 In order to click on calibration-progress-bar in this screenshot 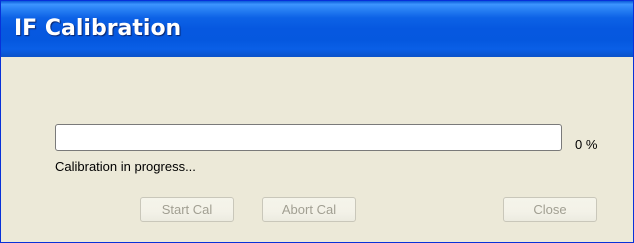, I will do `click(308, 137)`.